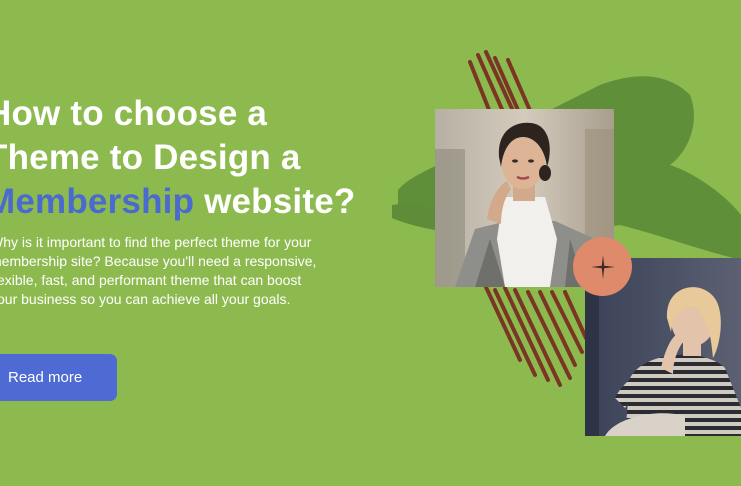 This screenshot has height=486, width=741. I want to click on title-line-3-rest: website?, so click(275, 201).